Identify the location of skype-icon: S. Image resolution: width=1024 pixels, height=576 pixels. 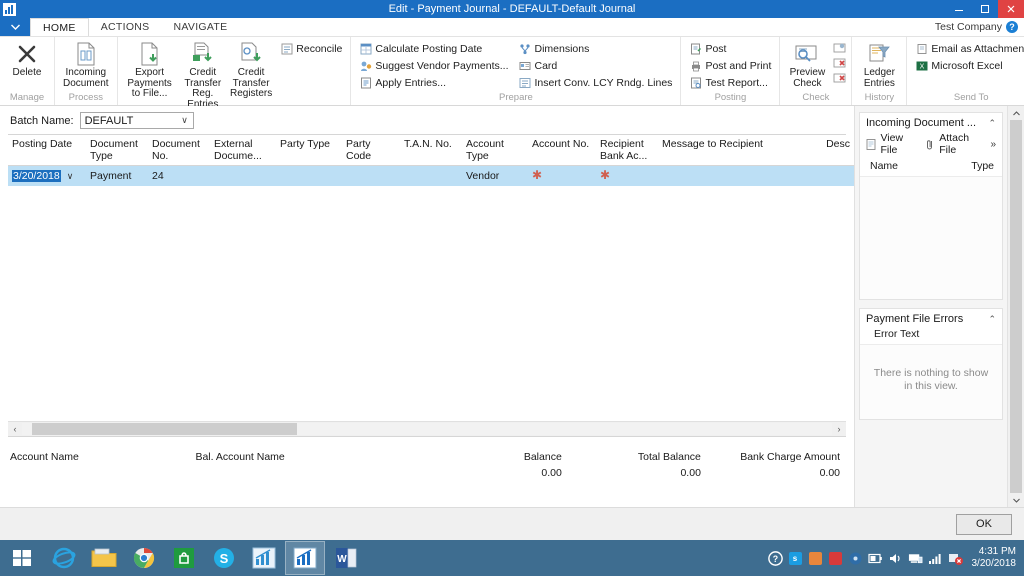
(224, 558).